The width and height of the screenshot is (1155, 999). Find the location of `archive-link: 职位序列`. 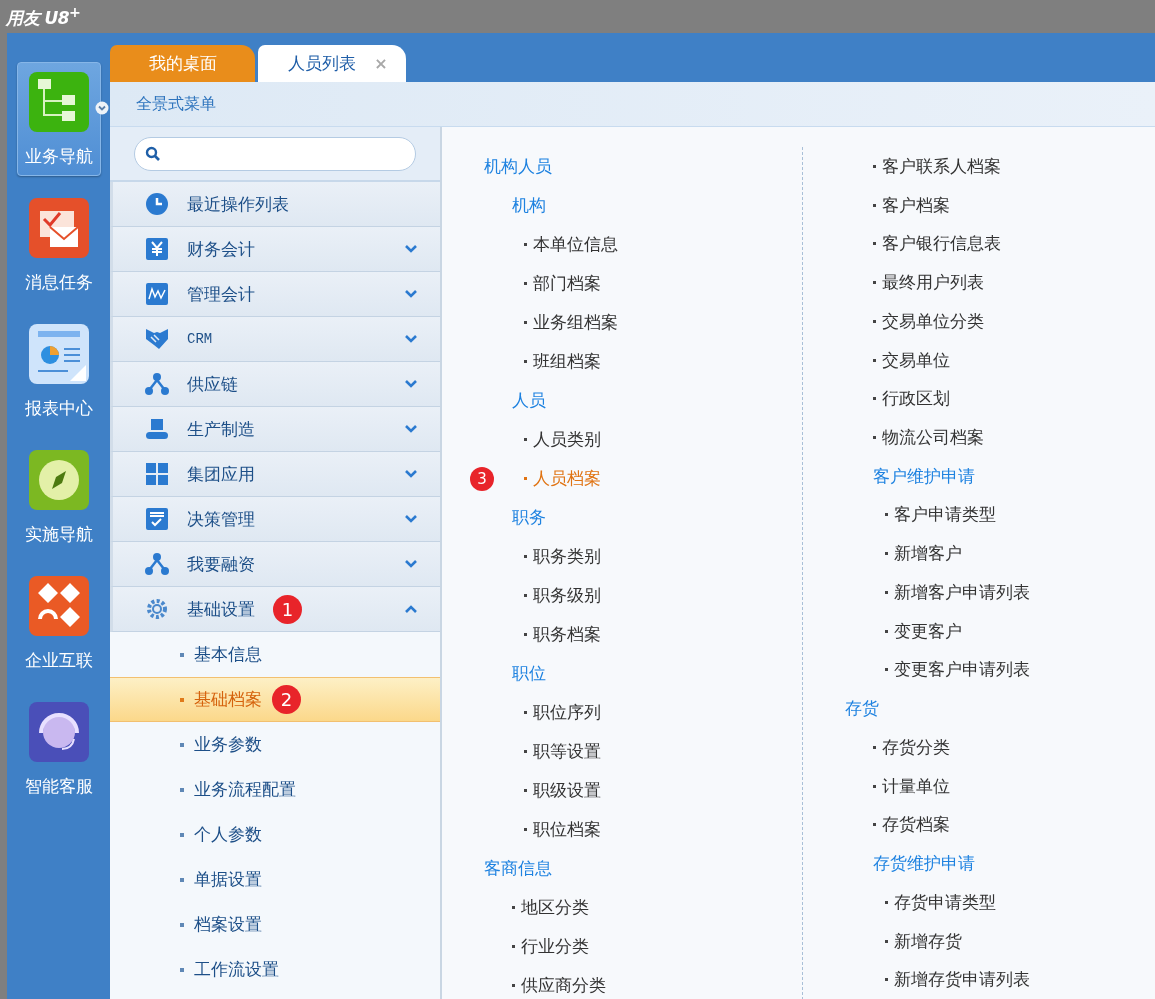

archive-link: 职位序列 is located at coordinates (567, 712).